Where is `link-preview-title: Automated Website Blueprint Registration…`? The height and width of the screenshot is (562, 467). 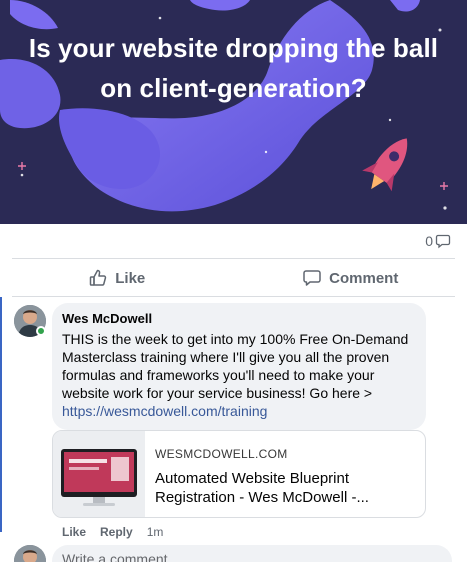 link-preview-title: Automated Website Blueprint Registration… is located at coordinates (262, 488).